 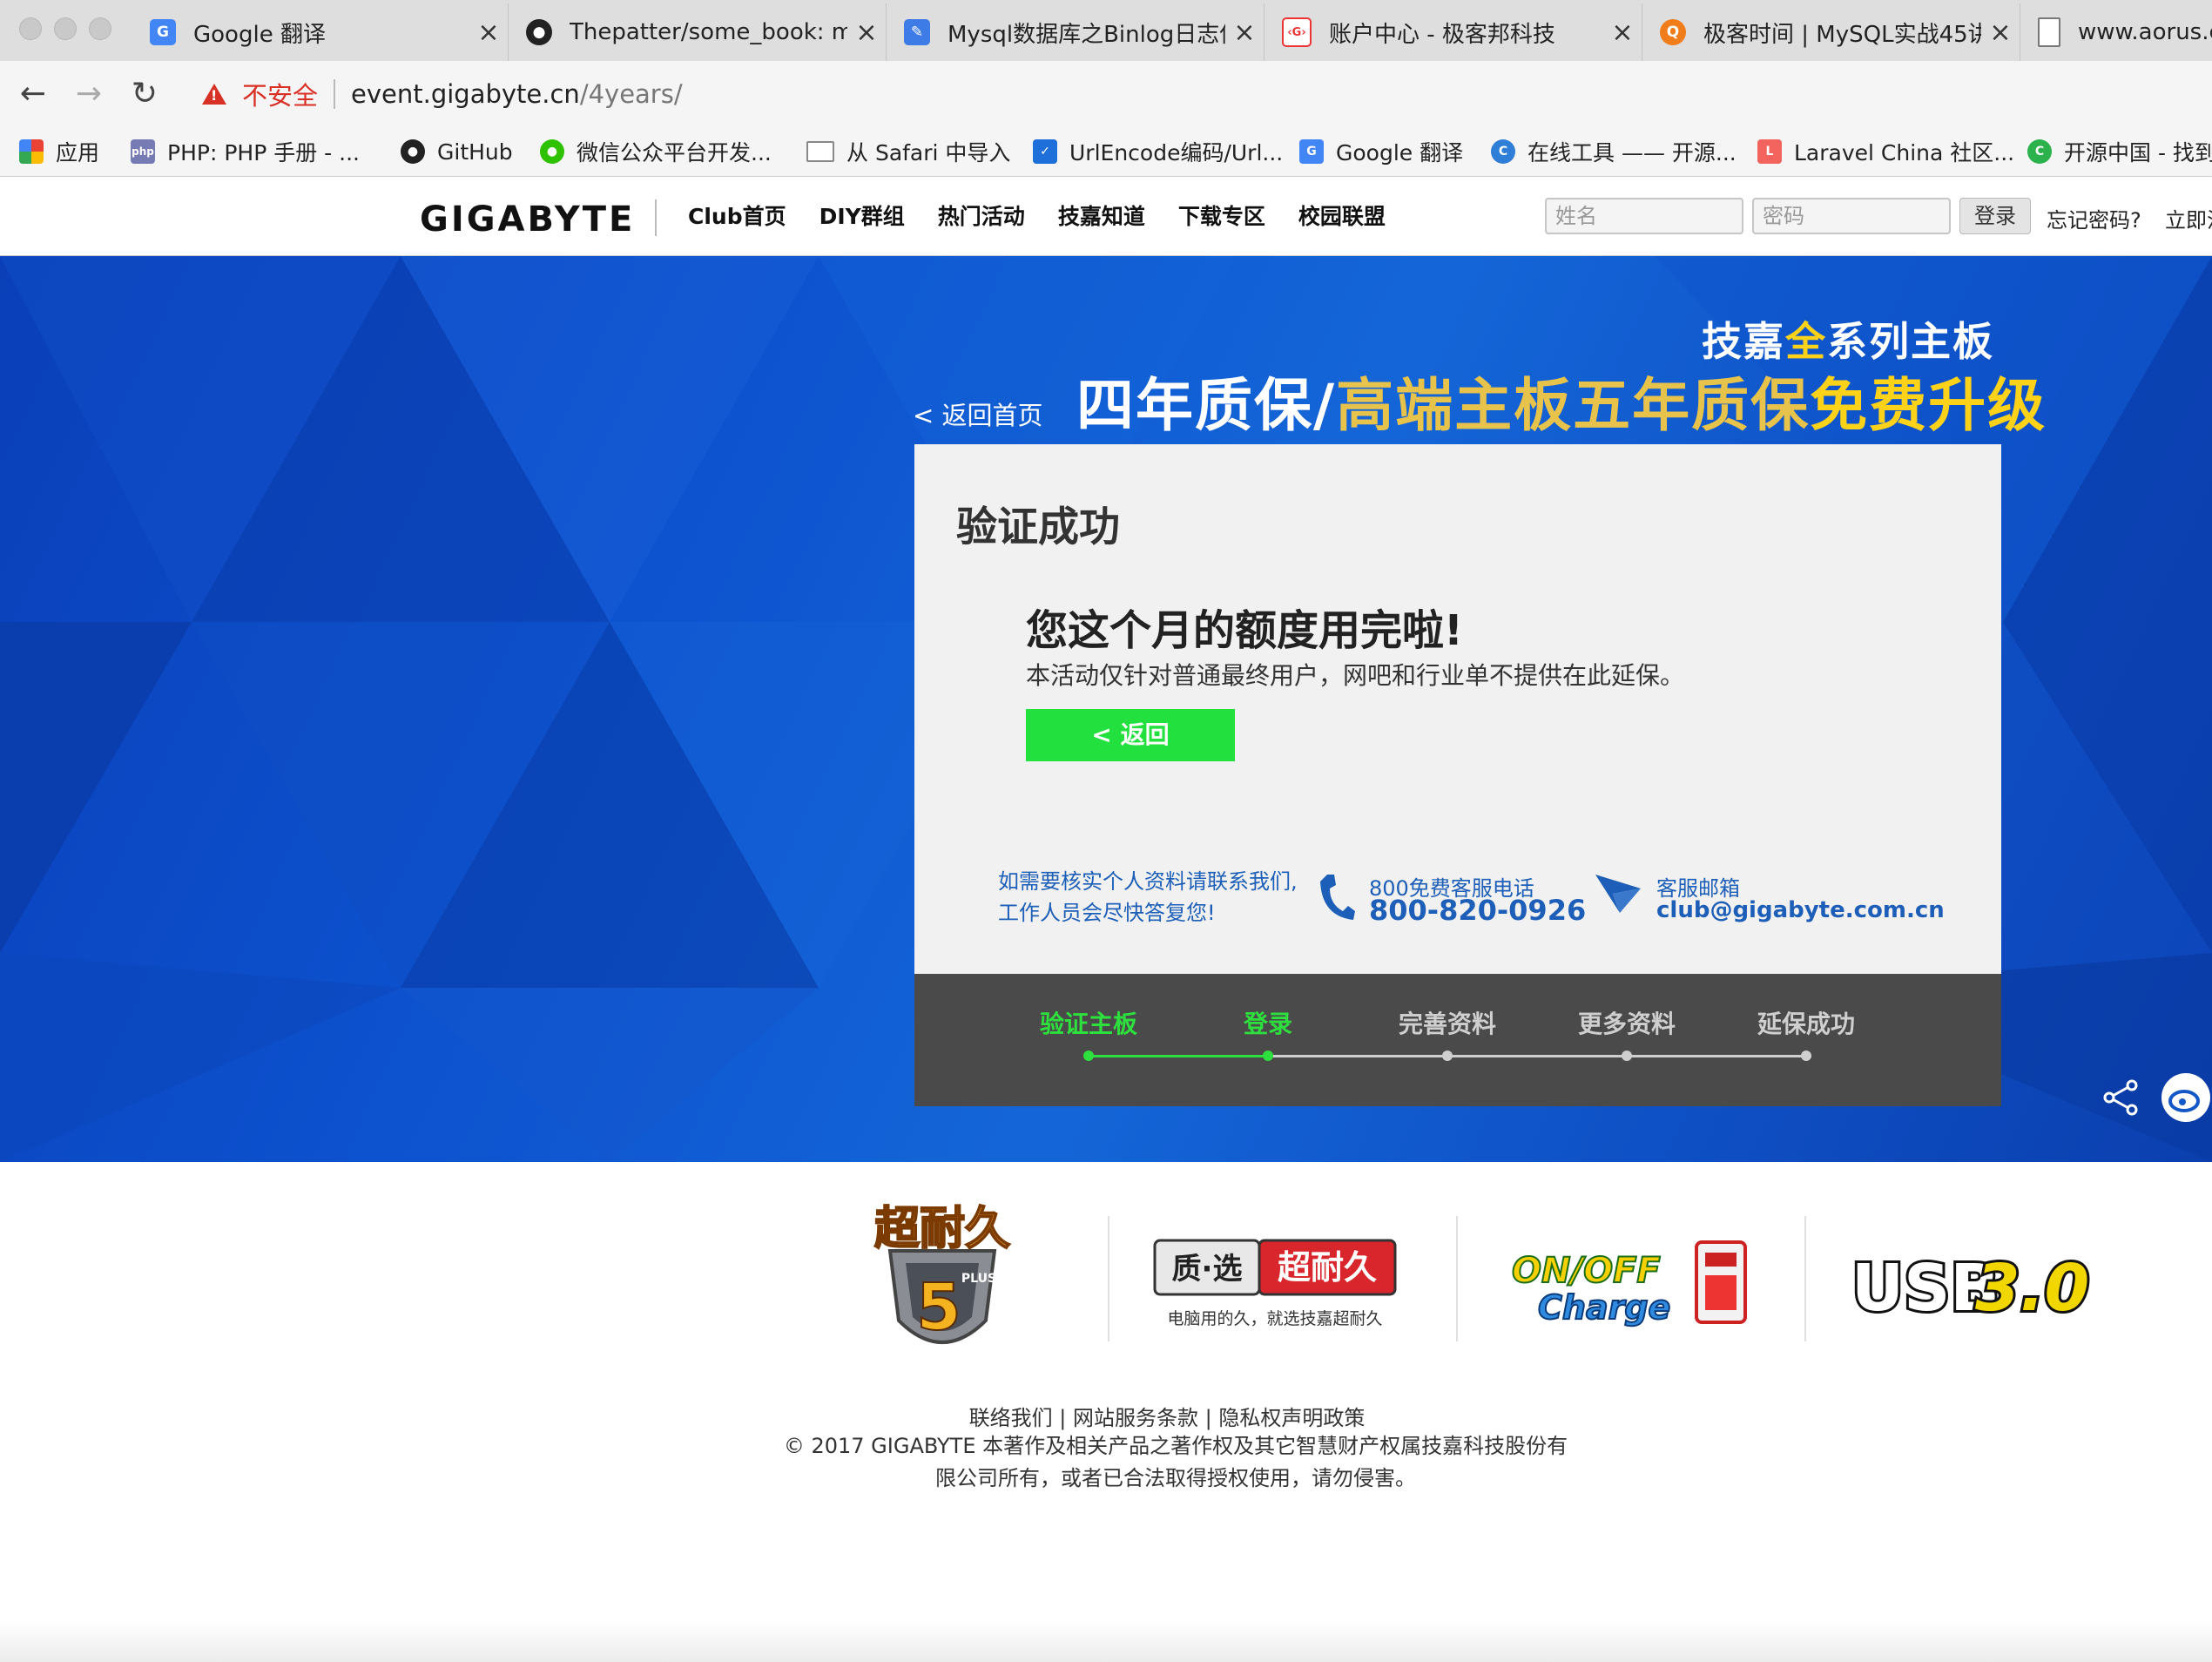 I want to click on reload-icon: ↻, so click(x=145, y=94).